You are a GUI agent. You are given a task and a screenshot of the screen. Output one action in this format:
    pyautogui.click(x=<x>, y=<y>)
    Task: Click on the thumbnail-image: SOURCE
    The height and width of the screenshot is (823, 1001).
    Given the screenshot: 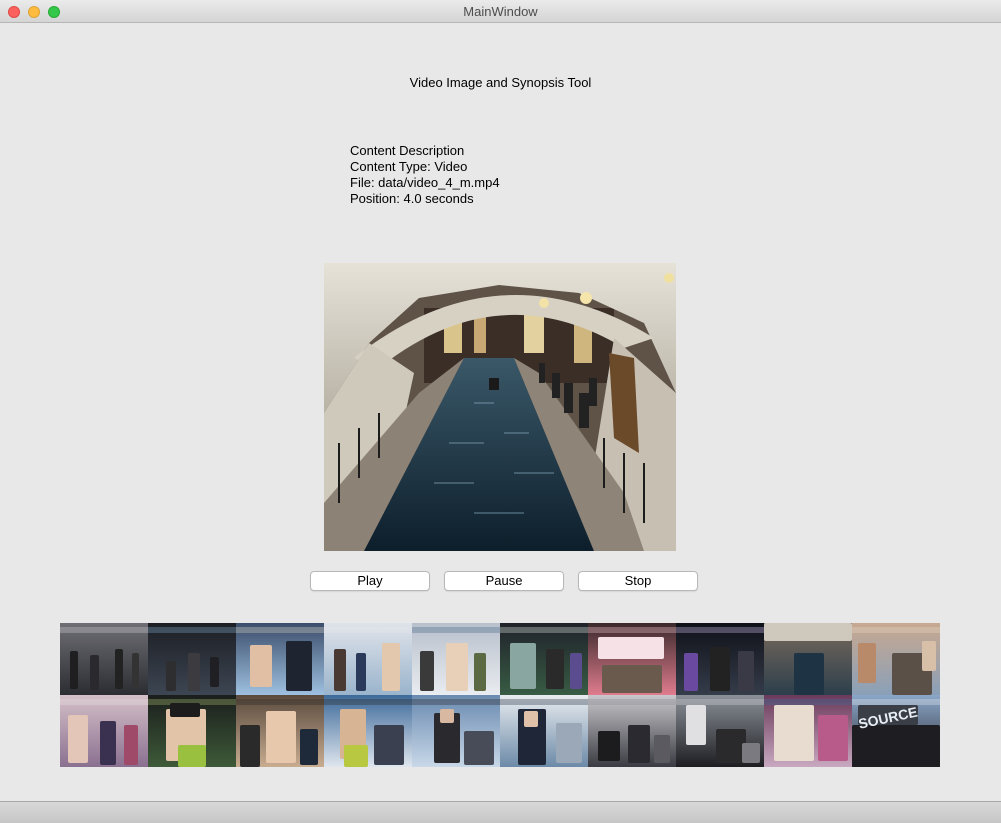 What is the action you would take?
    pyautogui.click(x=896, y=731)
    